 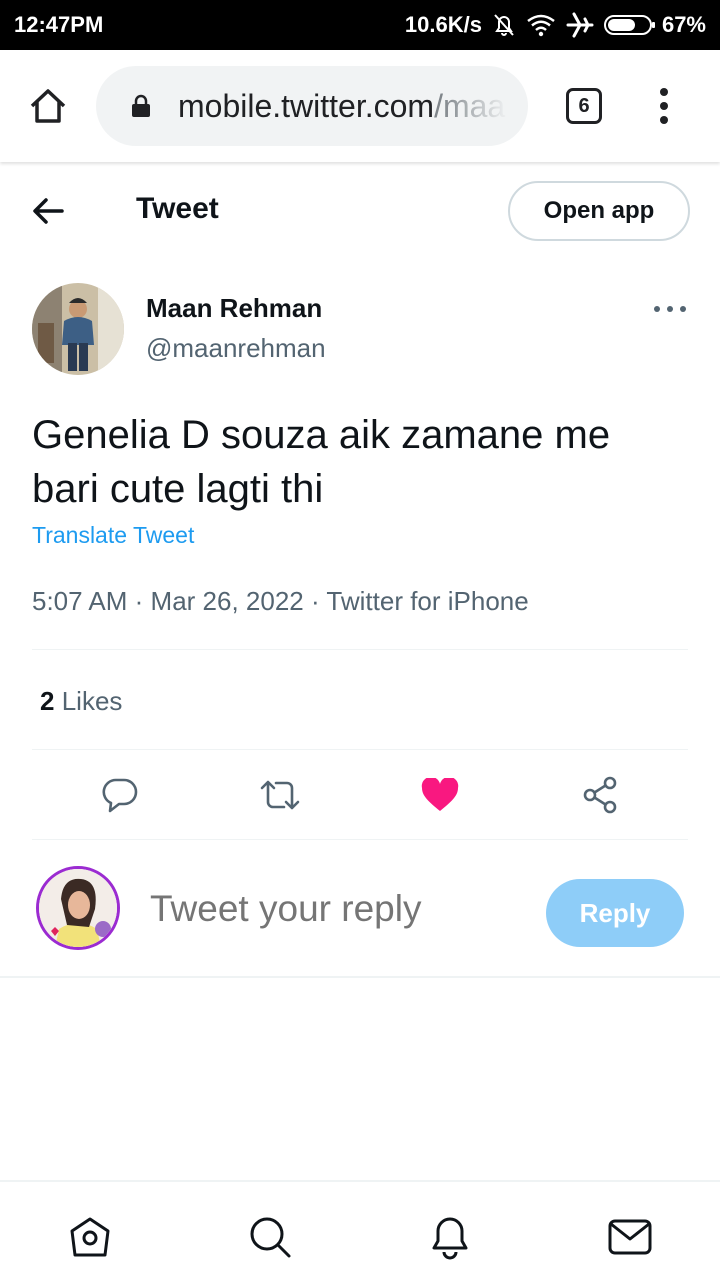 What do you see at coordinates (443, 24) in the screenshot?
I see `network-speed: 10.6K/s` at bounding box center [443, 24].